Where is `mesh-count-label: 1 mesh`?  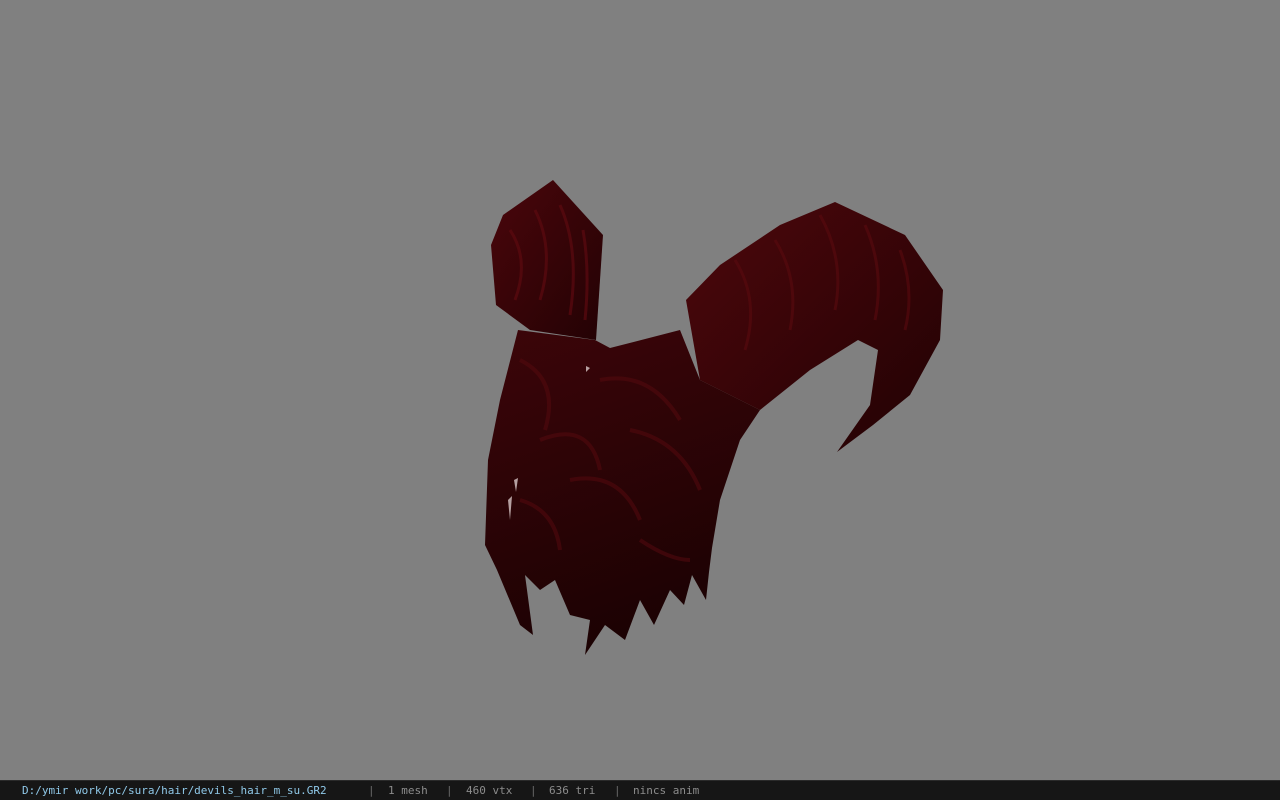 mesh-count-label: 1 mesh is located at coordinates (408, 790).